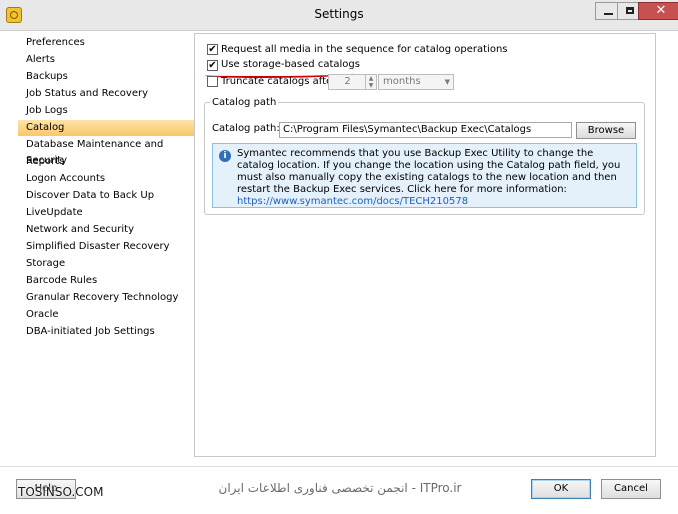 The width and height of the screenshot is (678, 514). I want to click on nav-item-alerts: Alerts, so click(106, 60).